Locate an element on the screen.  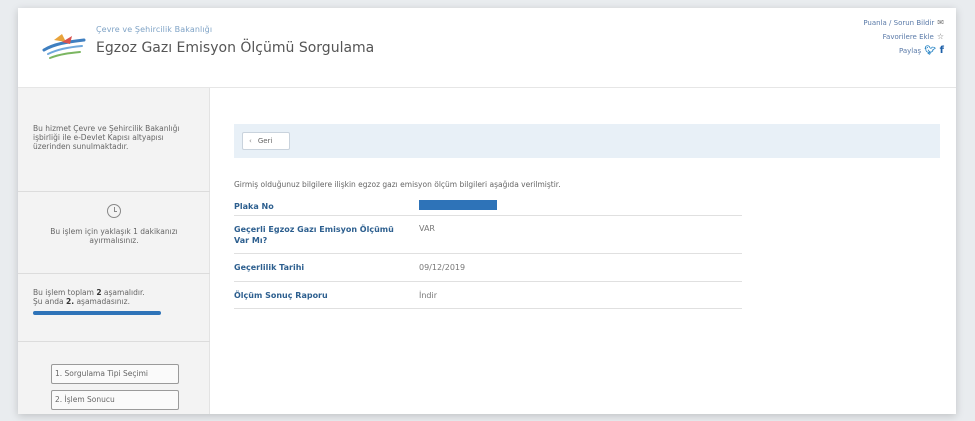
clock-icon is located at coordinates (114, 211).